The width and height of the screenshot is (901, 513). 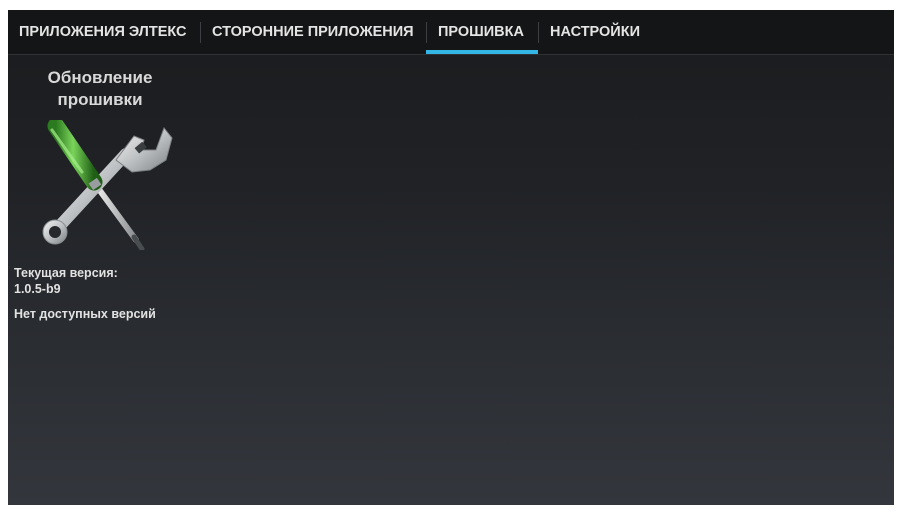 What do you see at coordinates (103, 32) in the screenshot?
I see `tab-eltex-apps: ПРИЛОЖЕНИЯ ЭЛТЕКС` at bounding box center [103, 32].